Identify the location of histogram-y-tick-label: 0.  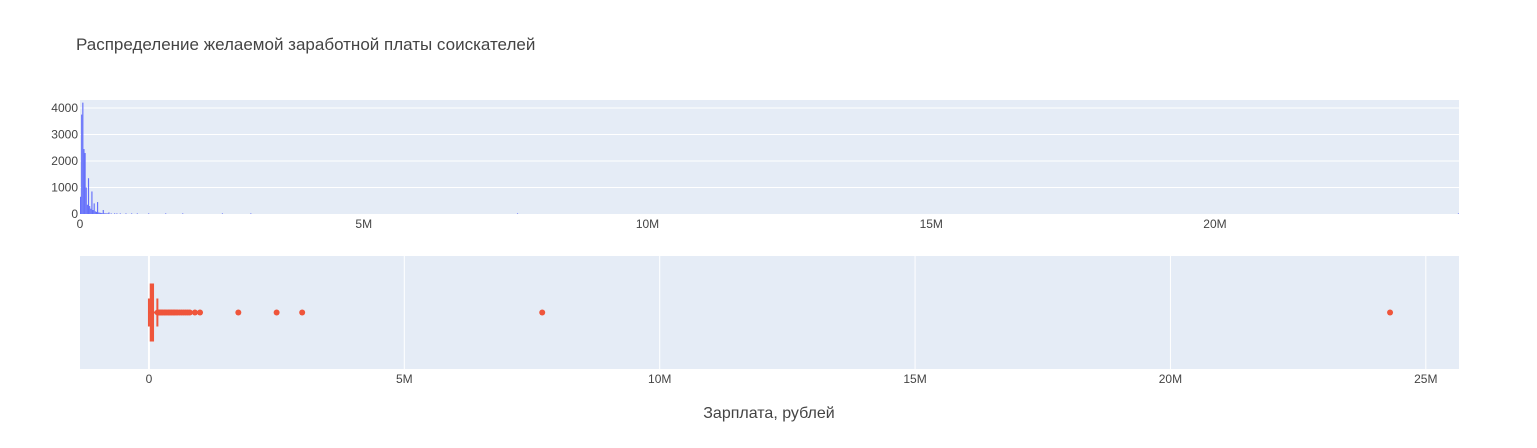
(74, 214).